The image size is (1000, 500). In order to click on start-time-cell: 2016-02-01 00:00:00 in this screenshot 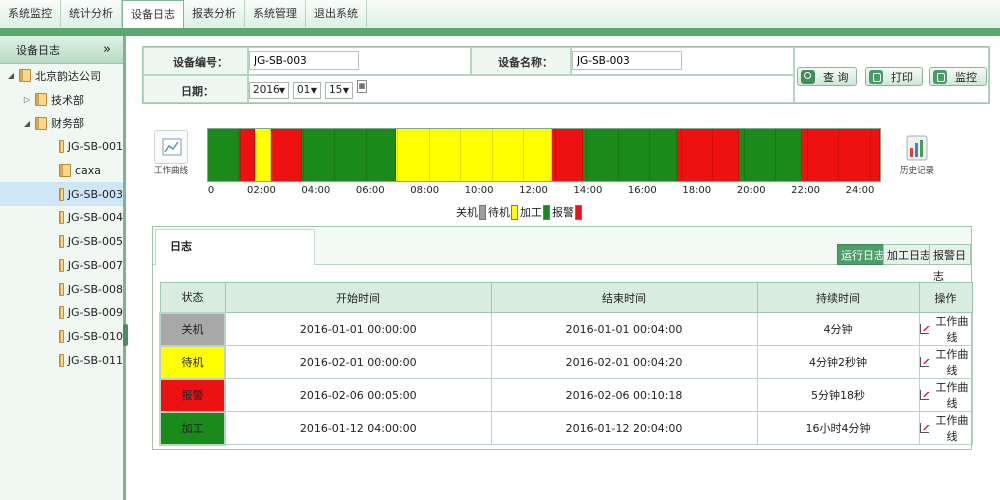, I will do `click(358, 362)`.